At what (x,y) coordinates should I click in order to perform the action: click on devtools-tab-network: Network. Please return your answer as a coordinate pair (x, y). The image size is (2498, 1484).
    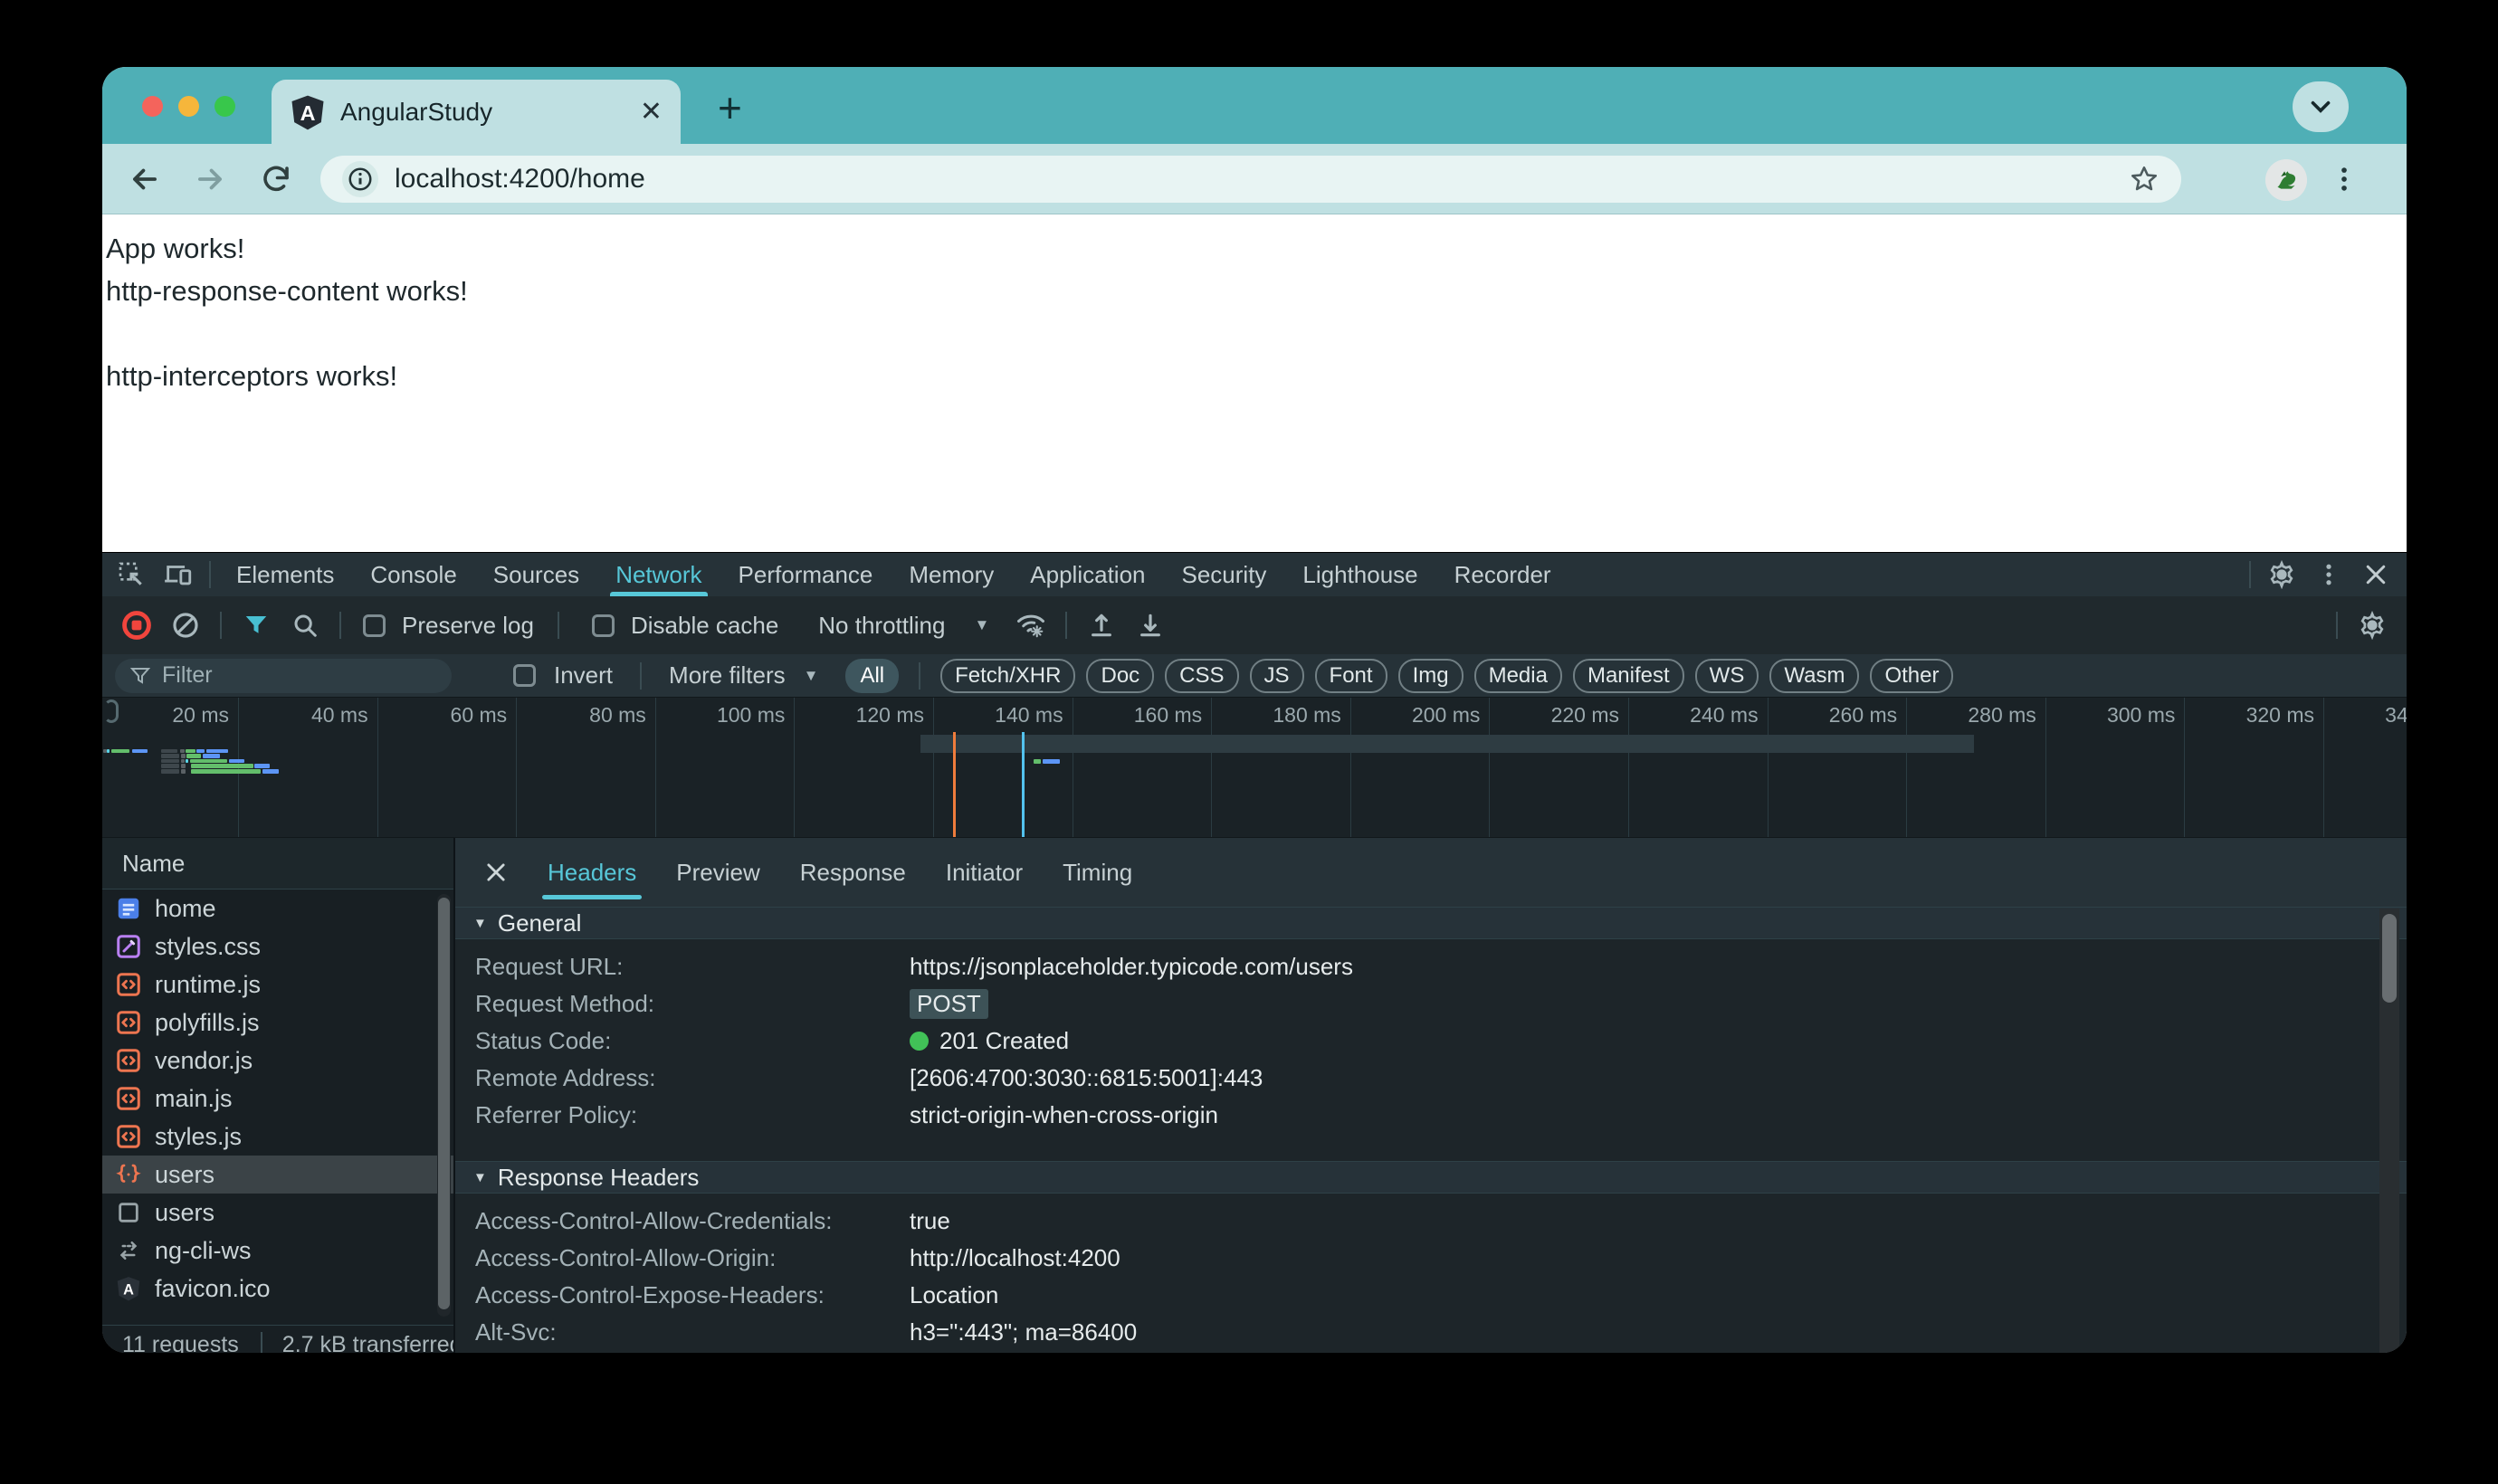
    Looking at the image, I should click on (658, 574).